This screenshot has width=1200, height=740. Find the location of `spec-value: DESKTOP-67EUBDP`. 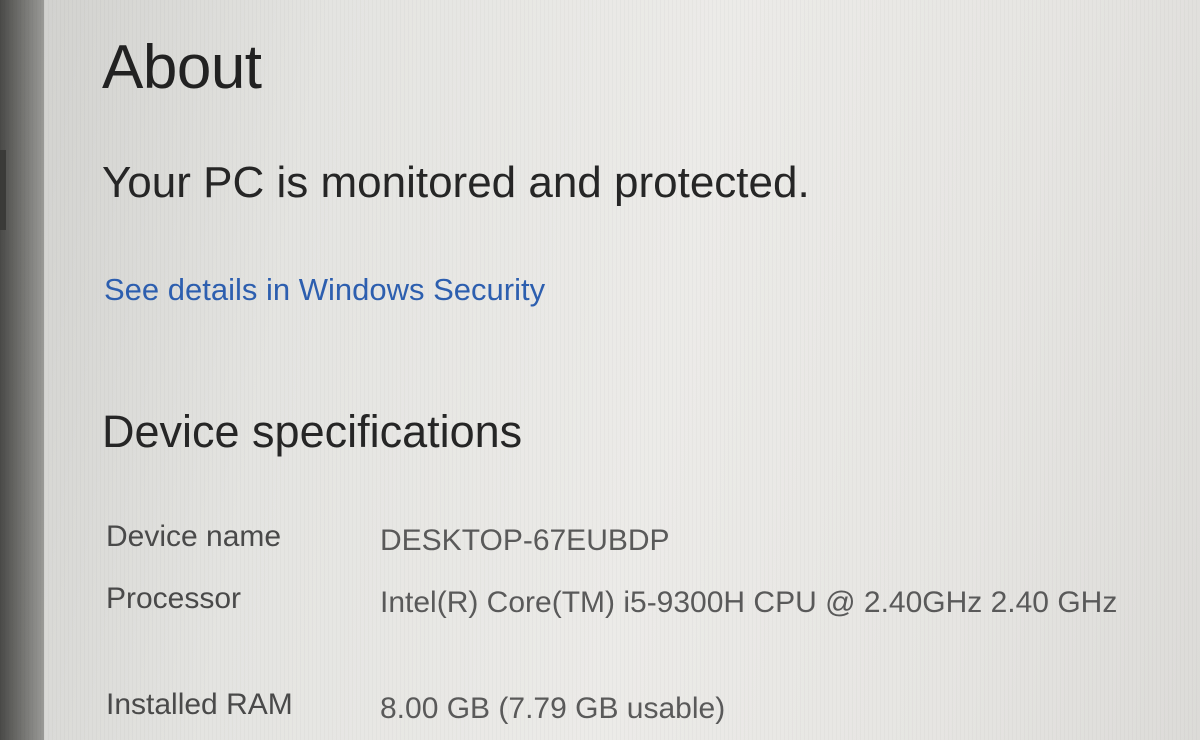

spec-value: DESKTOP-67EUBDP is located at coordinates (525, 540).